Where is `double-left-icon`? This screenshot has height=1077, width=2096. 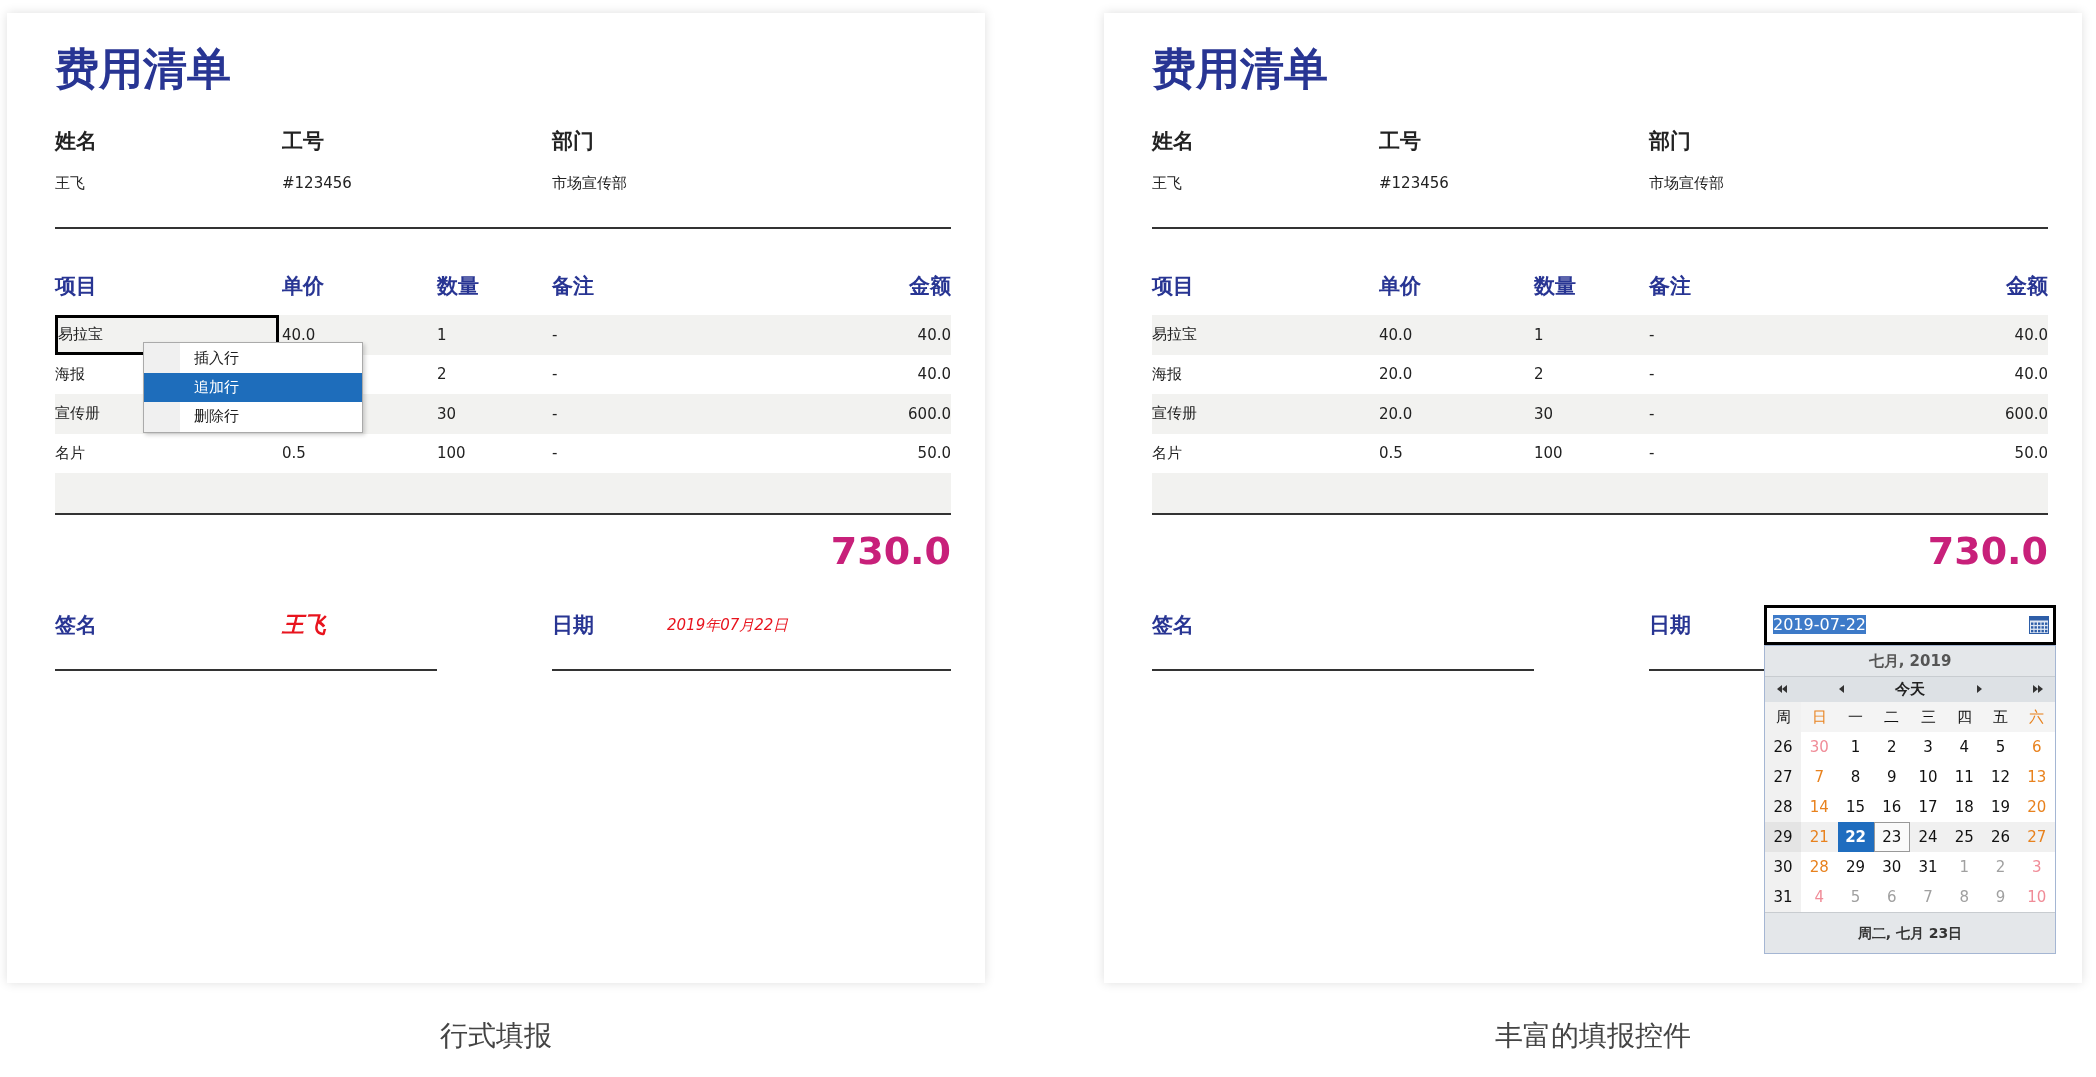 double-left-icon is located at coordinates (1782, 689).